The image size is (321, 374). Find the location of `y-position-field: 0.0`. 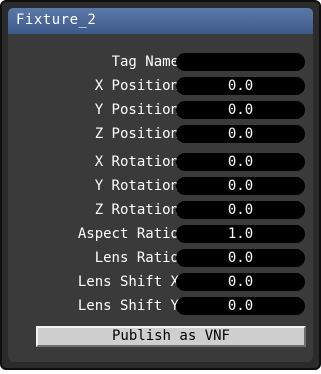

y-position-field: 0.0 is located at coordinates (240, 110).